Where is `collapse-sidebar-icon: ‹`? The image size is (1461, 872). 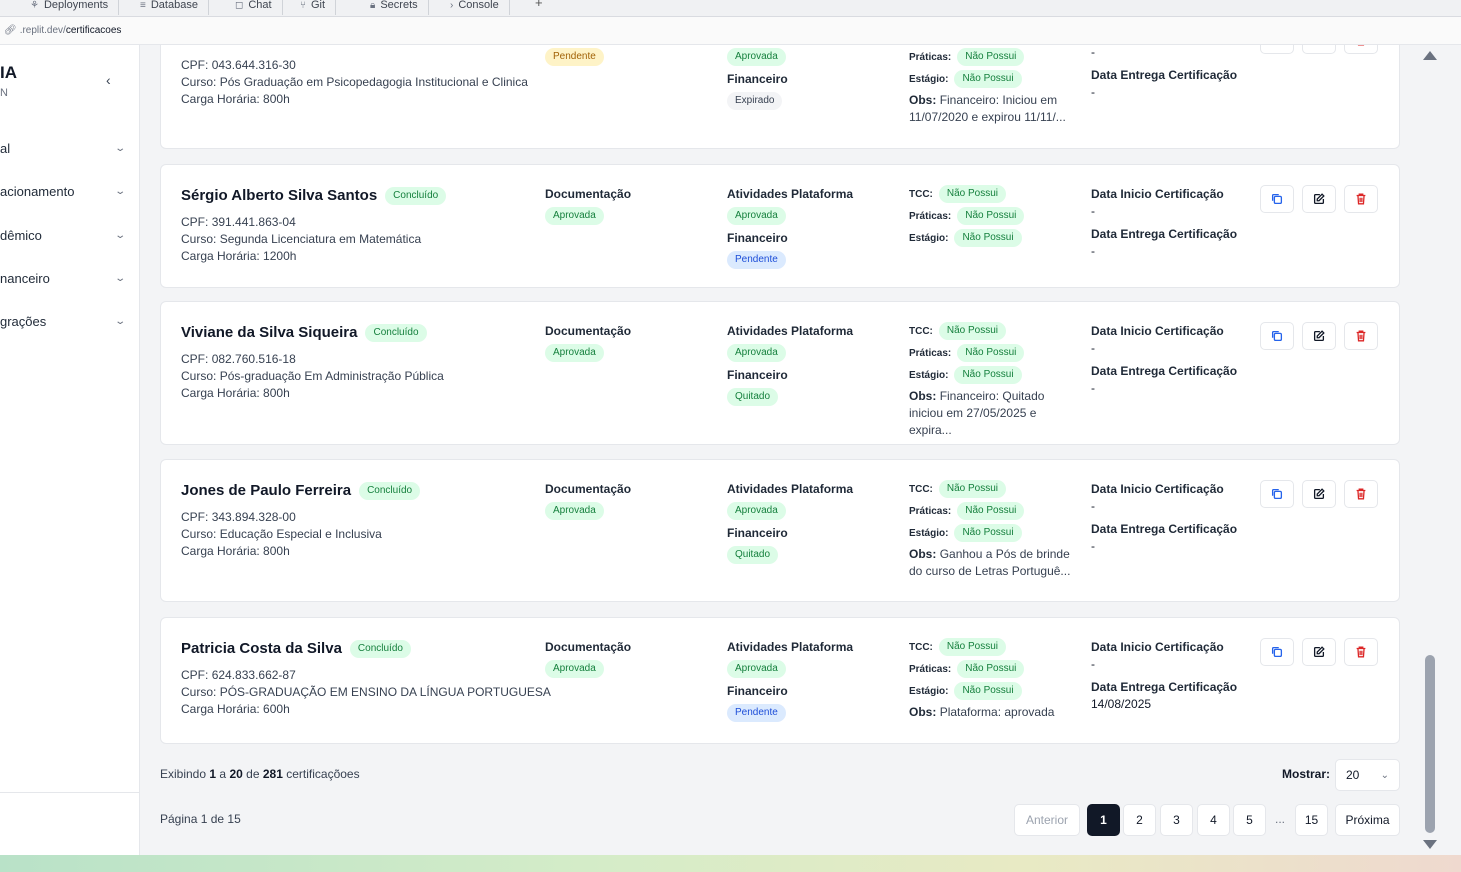 collapse-sidebar-icon: ‹ is located at coordinates (108, 80).